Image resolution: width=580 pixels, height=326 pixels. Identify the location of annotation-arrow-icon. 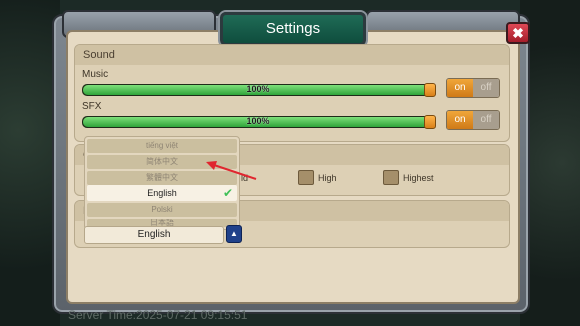
(231, 170).